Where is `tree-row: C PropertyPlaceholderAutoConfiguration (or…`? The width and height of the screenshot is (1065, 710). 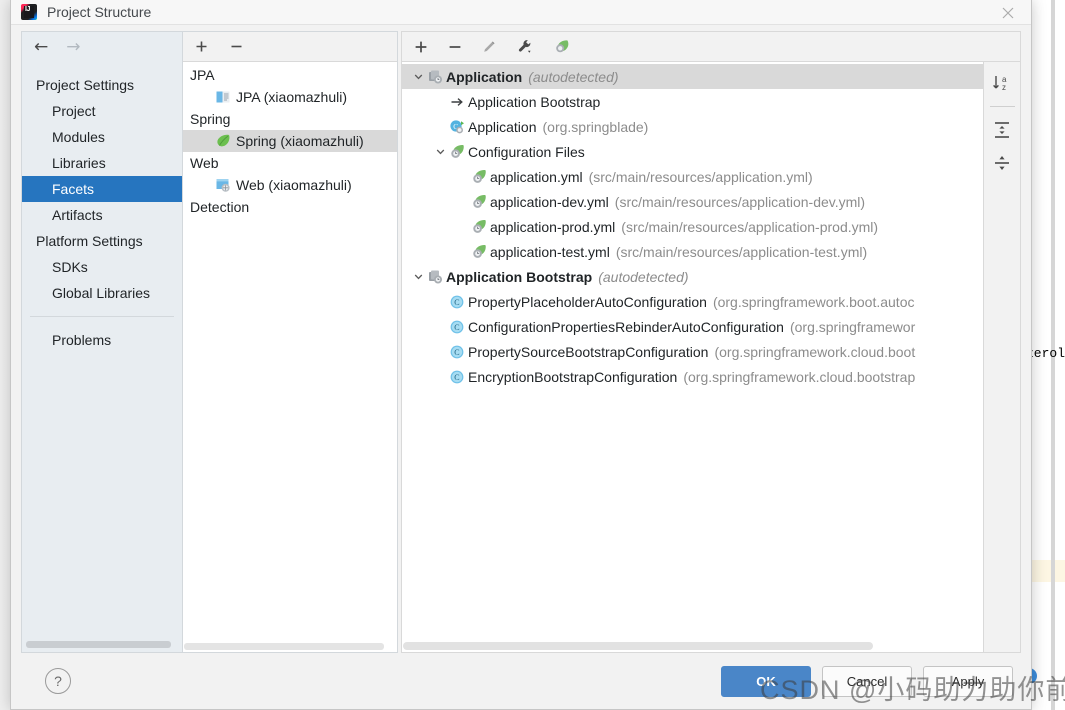 tree-row: C PropertyPlaceholderAutoConfiguration (or… is located at coordinates (692, 301).